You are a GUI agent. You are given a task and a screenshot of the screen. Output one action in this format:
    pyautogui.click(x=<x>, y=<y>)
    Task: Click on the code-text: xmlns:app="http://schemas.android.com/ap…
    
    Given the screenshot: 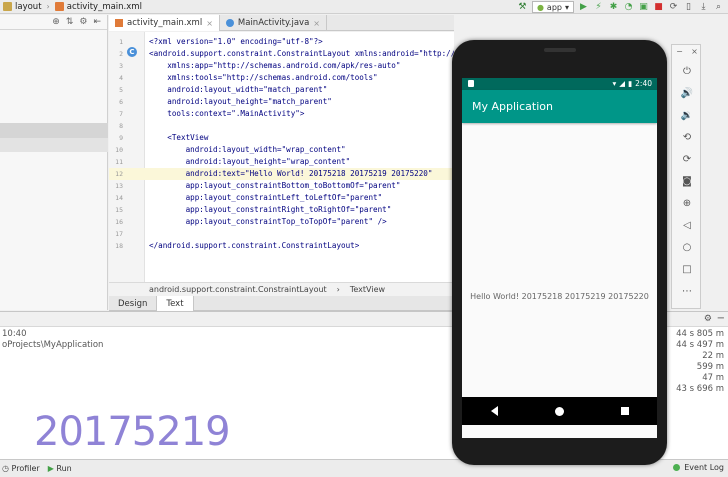 What is the action you would take?
    pyautogui.click(x=275, y=65)
    